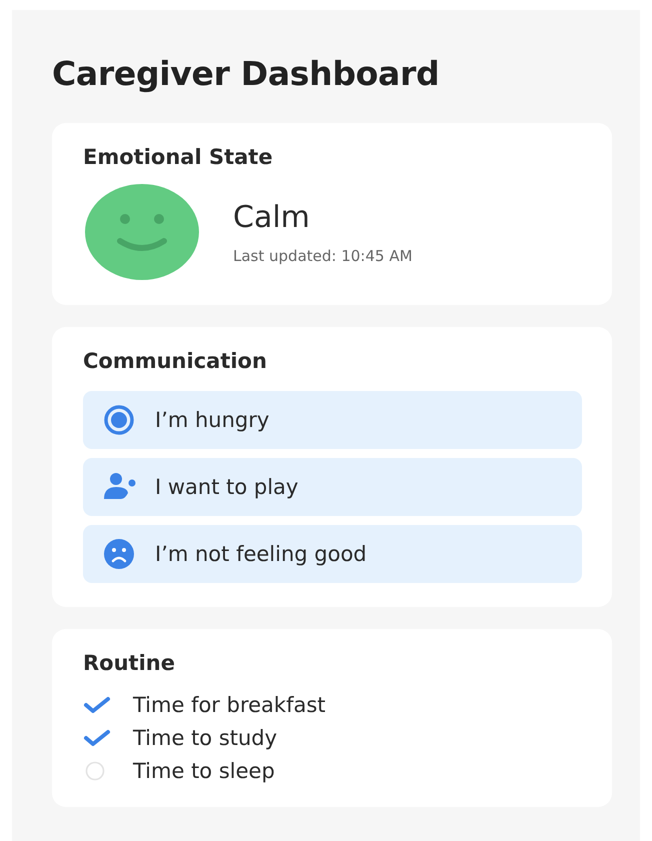 The width and height of the screenshot is (652, 841). Describe the element at coordinates (229, 705) in the screenshot. I see `routine-item-label: Time for breakfast` at that location.